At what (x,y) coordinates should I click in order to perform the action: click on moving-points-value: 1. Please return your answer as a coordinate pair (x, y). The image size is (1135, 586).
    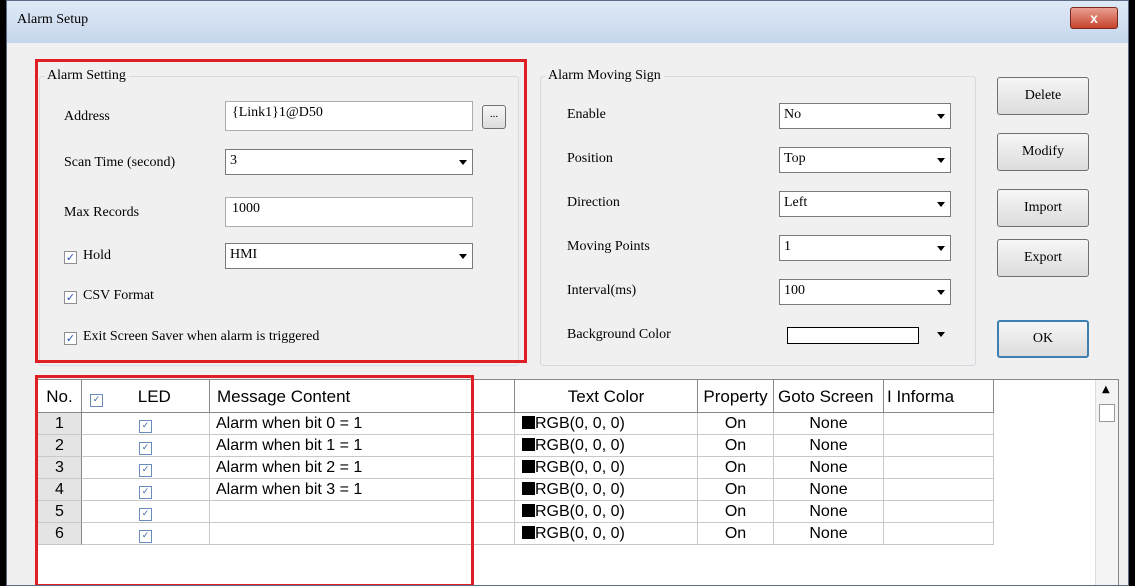
    Looking at the image, I should click on (787, 246).